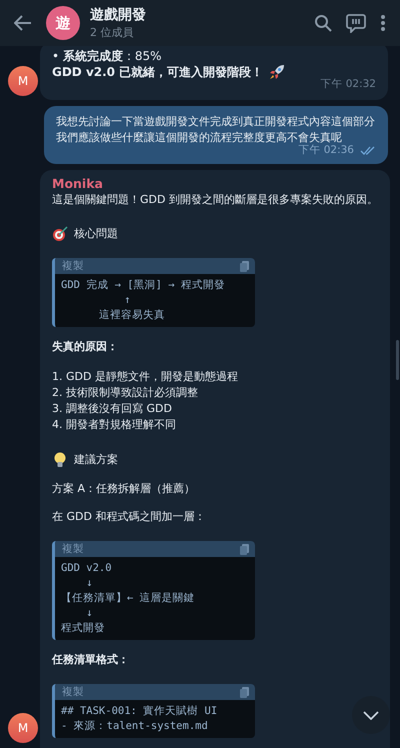  What do you see at coordinates (60, 460) in the screenshot?
I see `lightbulb-icon` at bounding box center [60, 460].